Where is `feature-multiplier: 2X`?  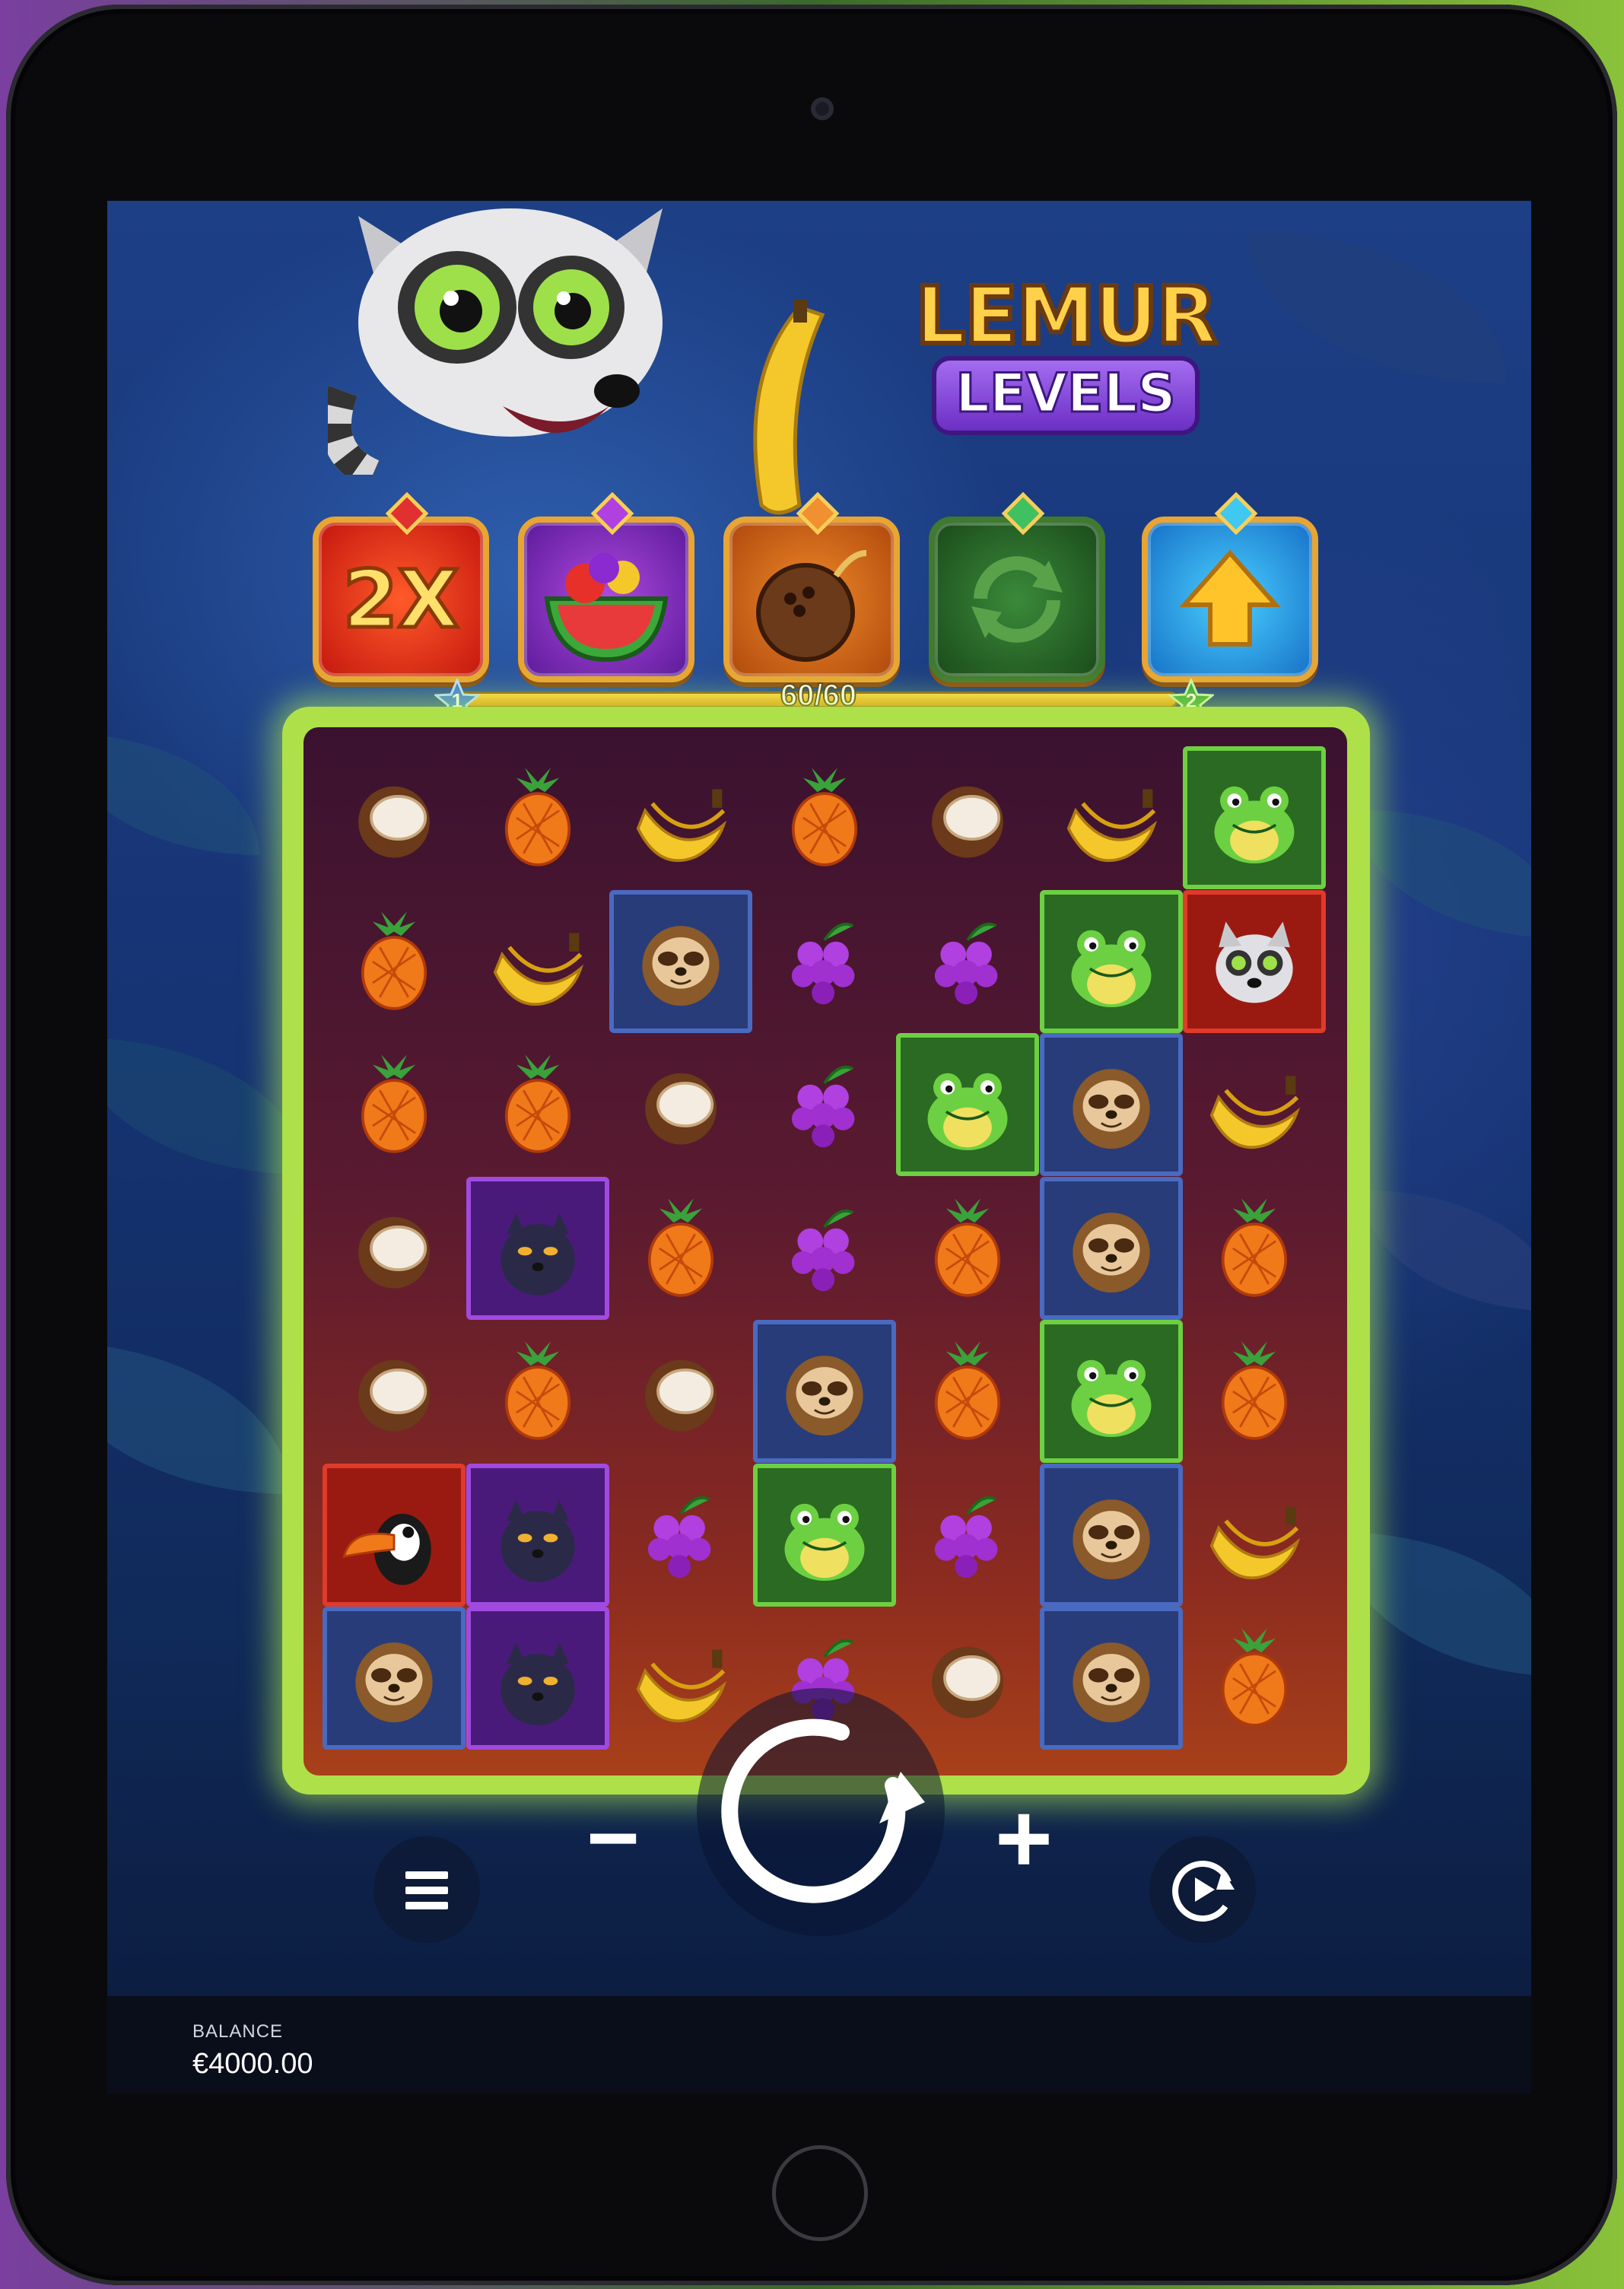
feature-multiplier: 2X is located at coordinates (401, 586).